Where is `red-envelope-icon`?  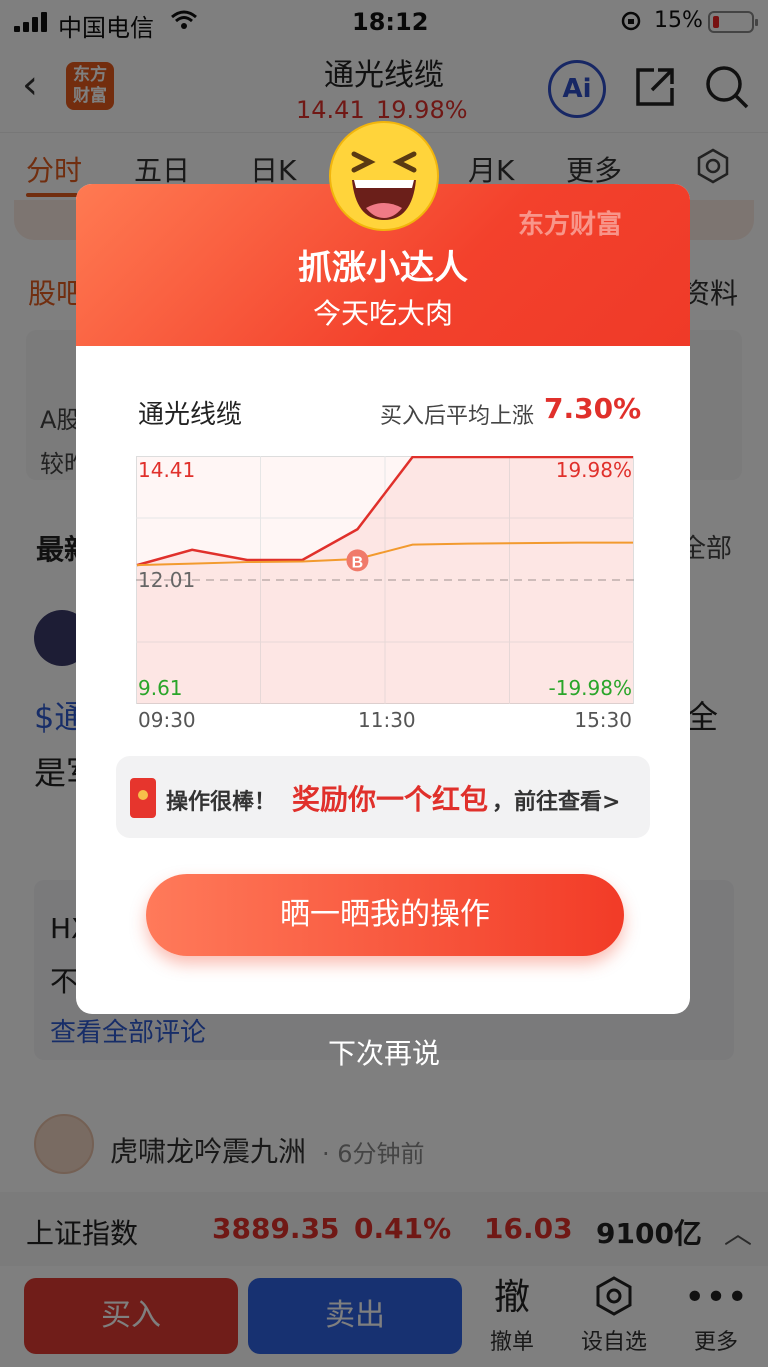 red-envelope-icon is located at coordinates (143, 798).